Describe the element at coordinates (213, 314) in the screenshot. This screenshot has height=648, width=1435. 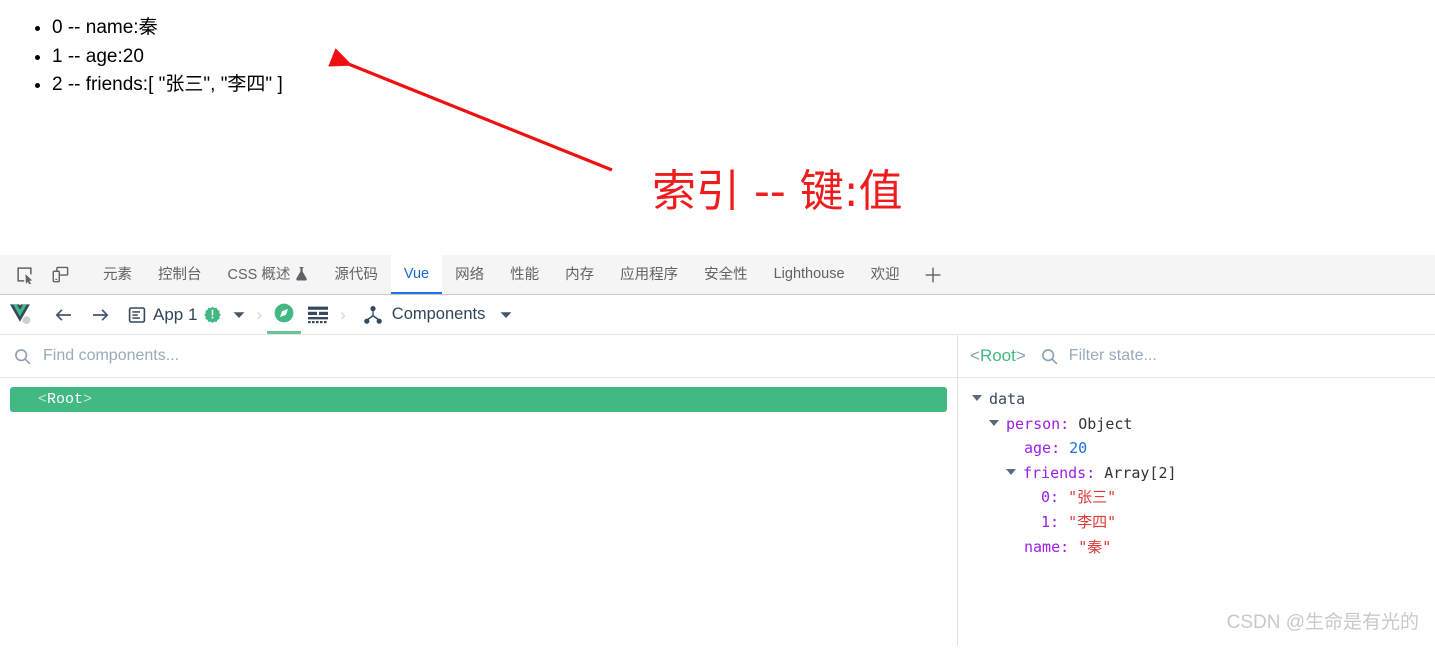
I see `app-badge` at that location.